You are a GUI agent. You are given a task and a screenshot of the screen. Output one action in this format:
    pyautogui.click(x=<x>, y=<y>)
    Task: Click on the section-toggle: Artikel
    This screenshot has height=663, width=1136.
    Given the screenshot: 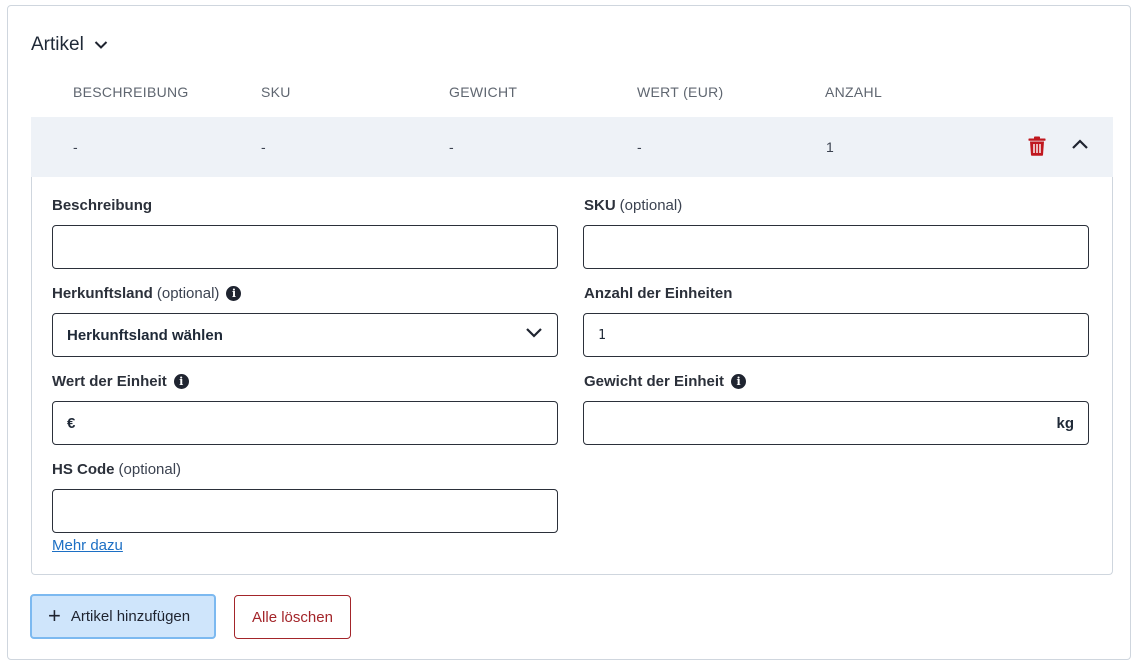 What is the action you would take?
    pyautogui.click(x=69, y=45)
    